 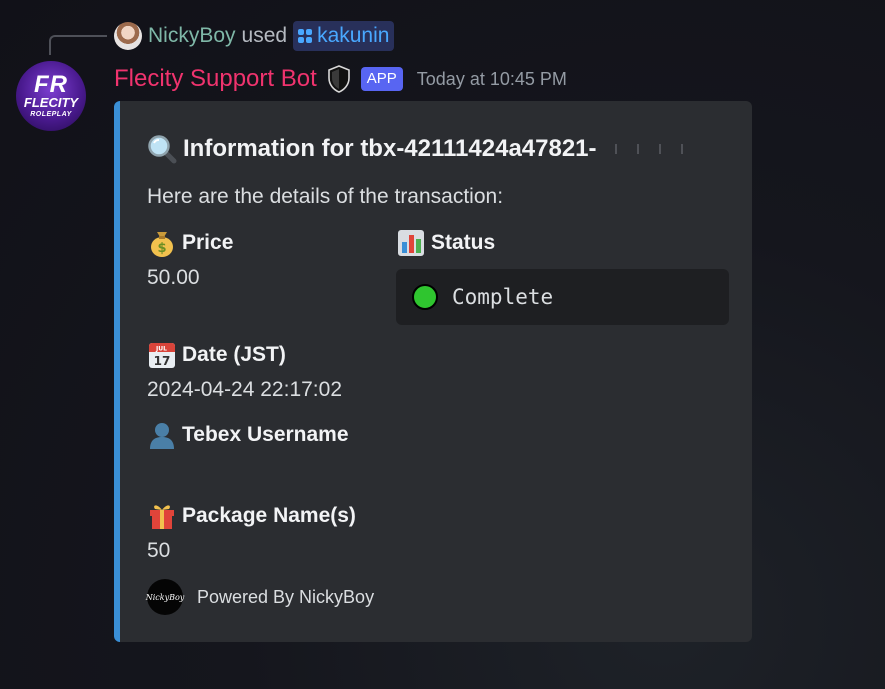 I want to click on avatar-logo-line1: FR, so click(x=51, y=84).